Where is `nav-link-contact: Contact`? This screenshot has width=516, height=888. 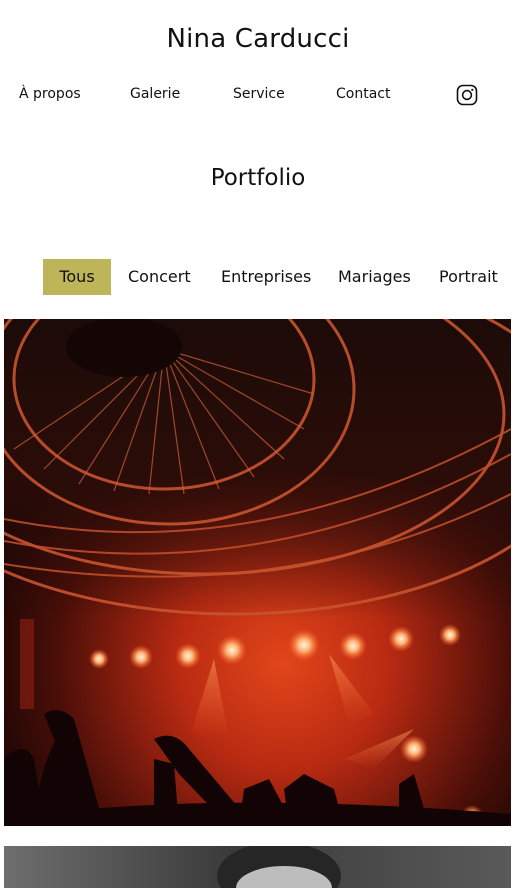
nav-link-contact: Contact is located at coordinates (363, 94).